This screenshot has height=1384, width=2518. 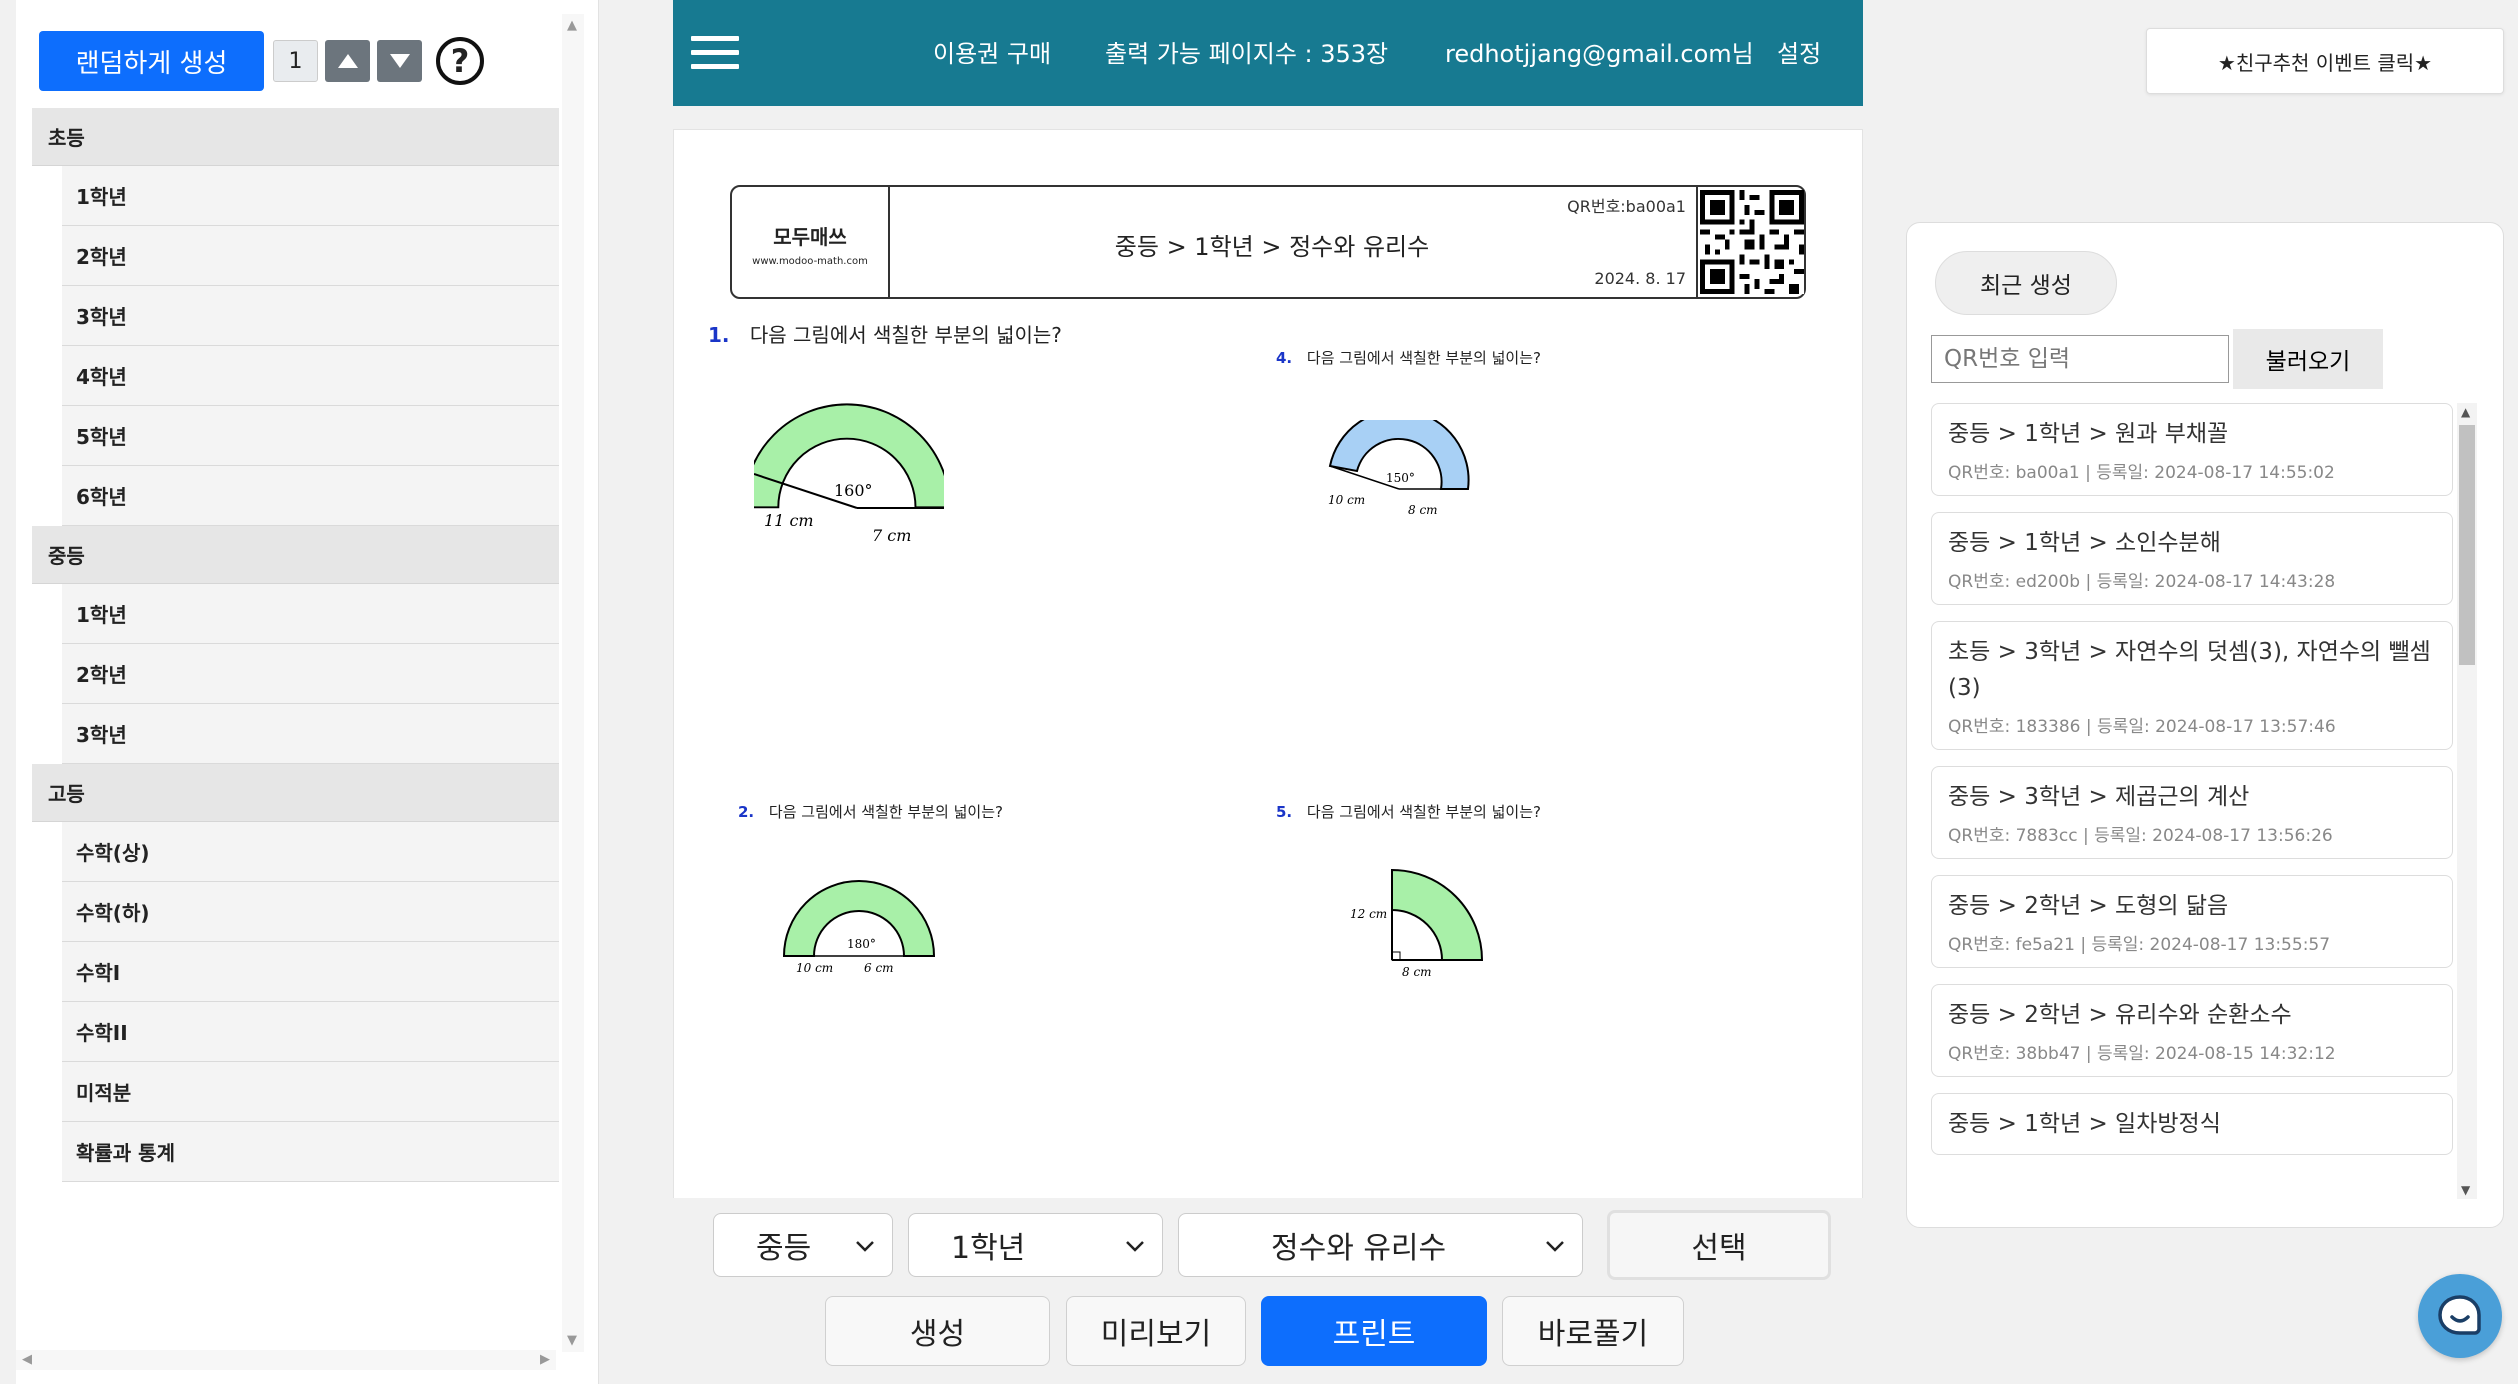 I want to click on worksheet-title: 중등 > 1학년 > 정수와 유리수, so click(x=1272, y=247).